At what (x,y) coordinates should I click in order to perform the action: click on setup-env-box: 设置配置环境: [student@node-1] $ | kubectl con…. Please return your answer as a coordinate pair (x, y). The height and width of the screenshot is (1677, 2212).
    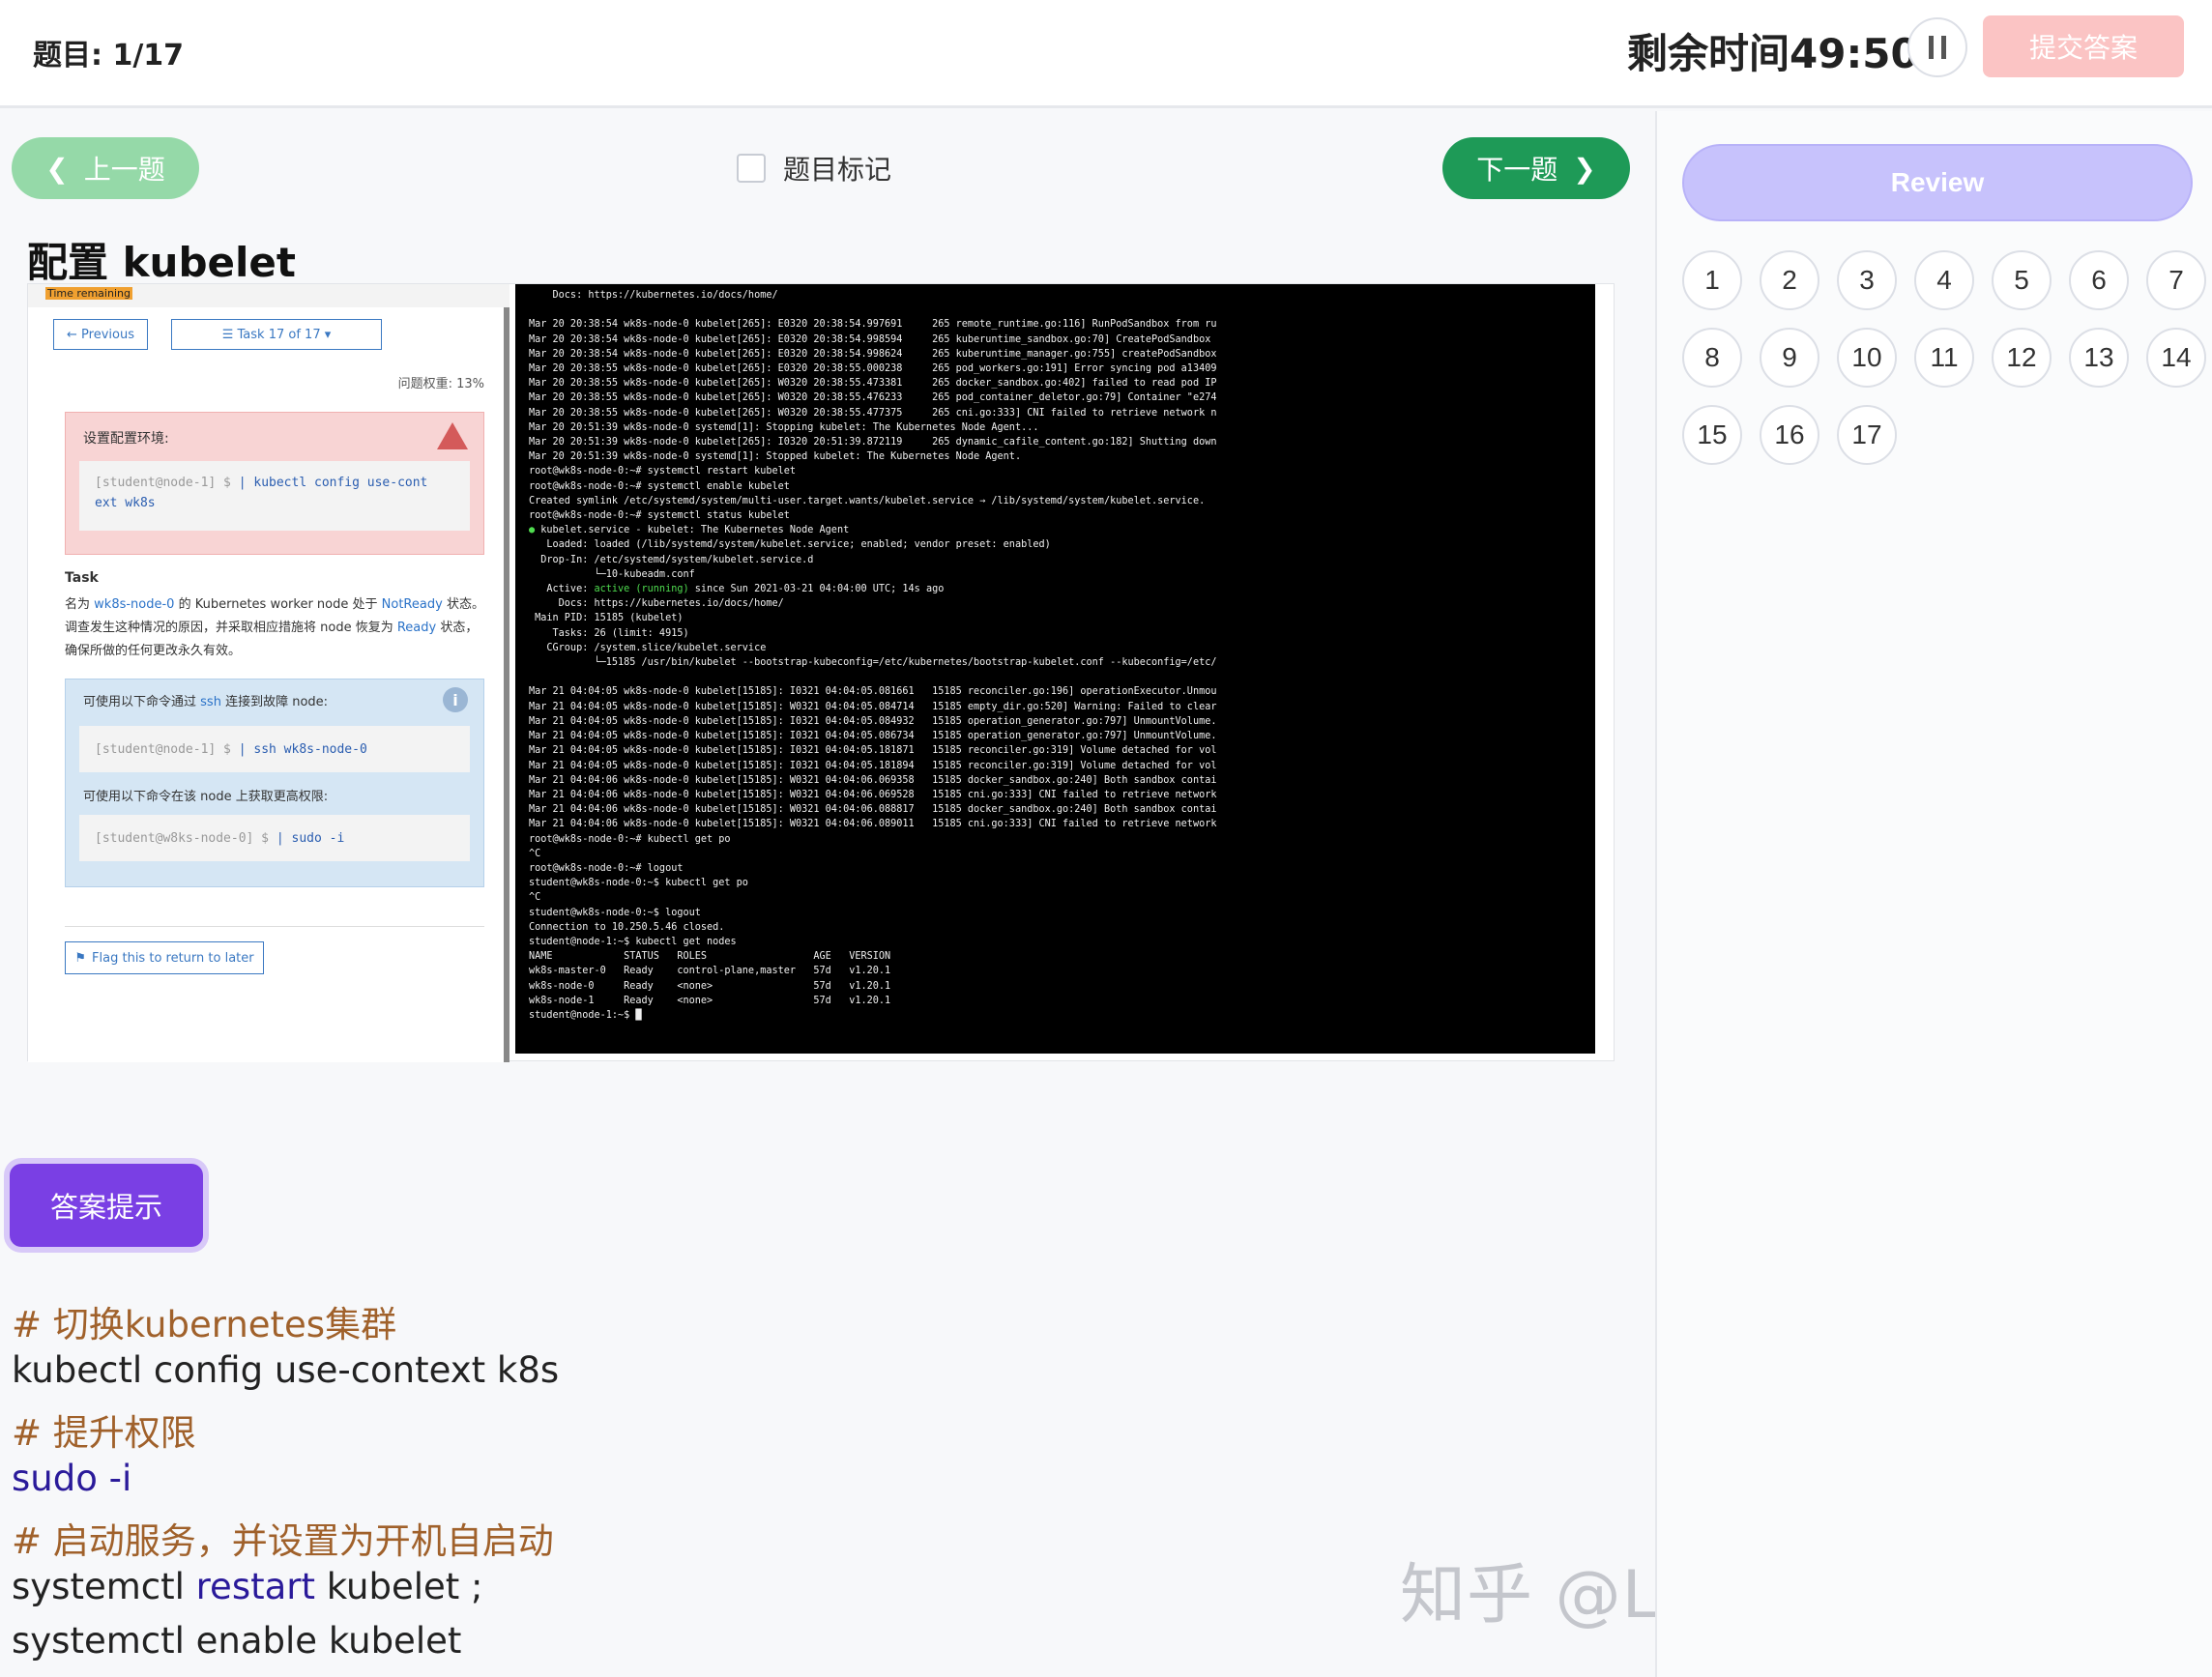
    Looking at the image, I should click on (274, 484).